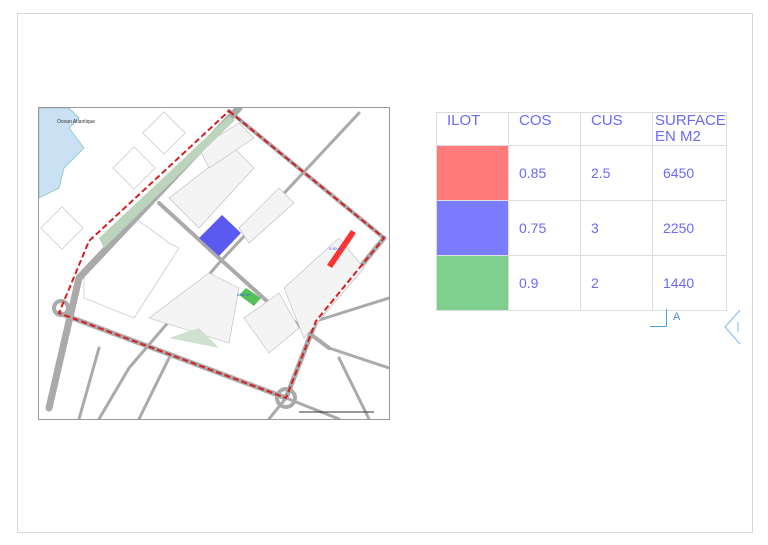  I want to click on surface-value: 1440, so click(689, 283).